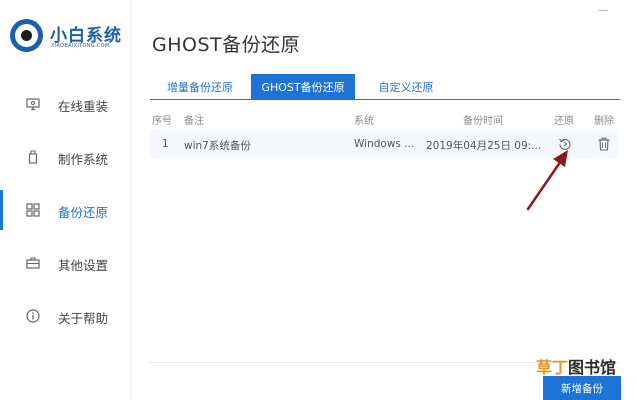 The height and width of the screenshot is (400, 638). What do you see at coordinates (303, 86) in the screenshot?
I see `tab-ghost-backup: GHOST备份还原` at bounding box center [303, 86].